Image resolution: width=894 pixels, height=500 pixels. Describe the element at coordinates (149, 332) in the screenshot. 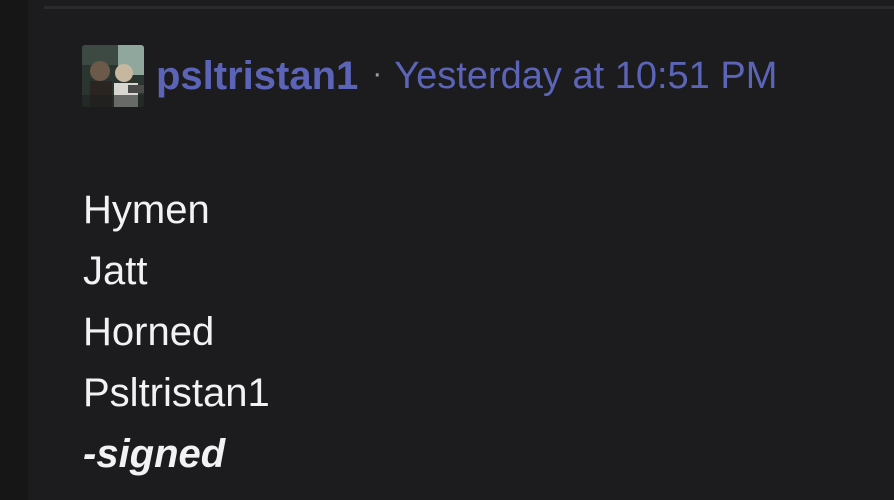

I see `message-line: Horned` at that location.